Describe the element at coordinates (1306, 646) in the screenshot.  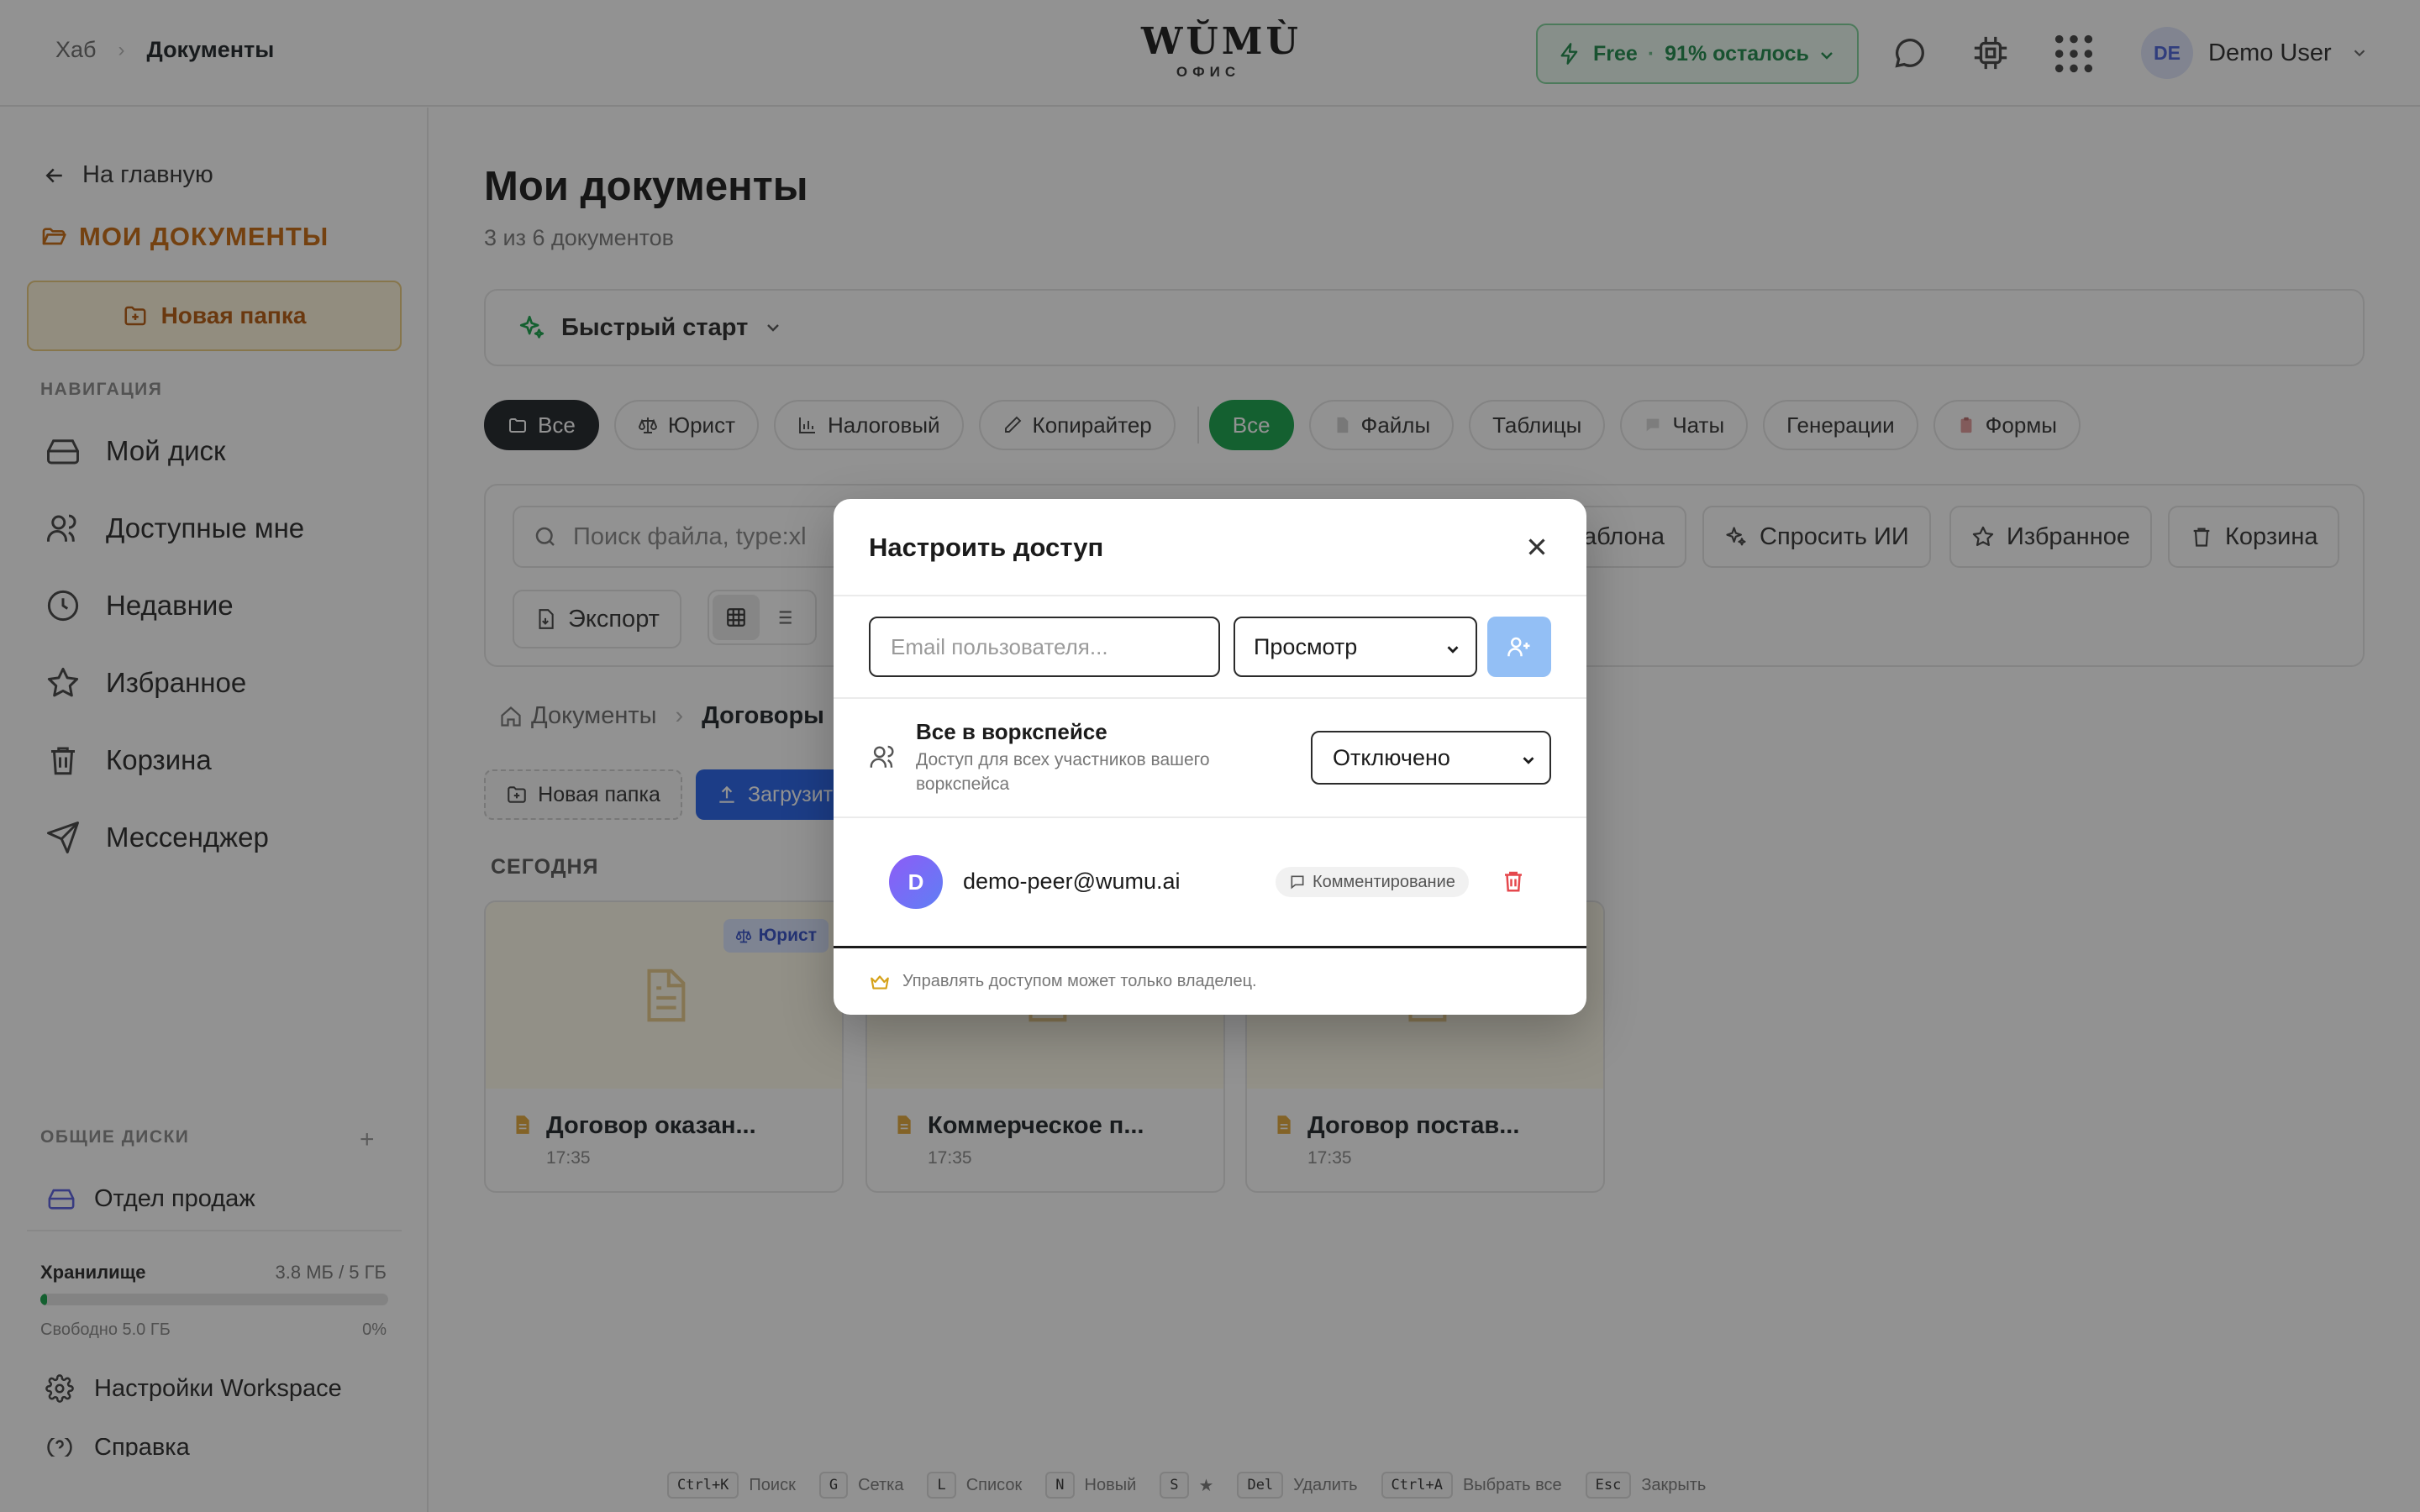
I see `role-select-value: Просмотр` at that location.